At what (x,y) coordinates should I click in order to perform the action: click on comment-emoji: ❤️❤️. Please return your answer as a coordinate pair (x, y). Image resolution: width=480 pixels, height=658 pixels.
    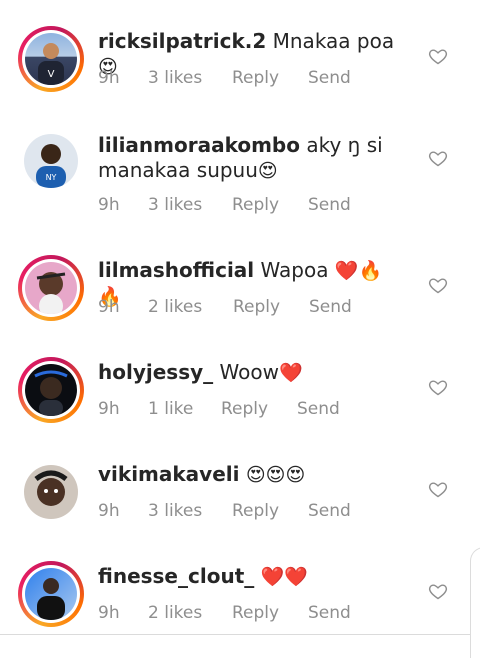
    Looking at the image, I should click on (284, 577).